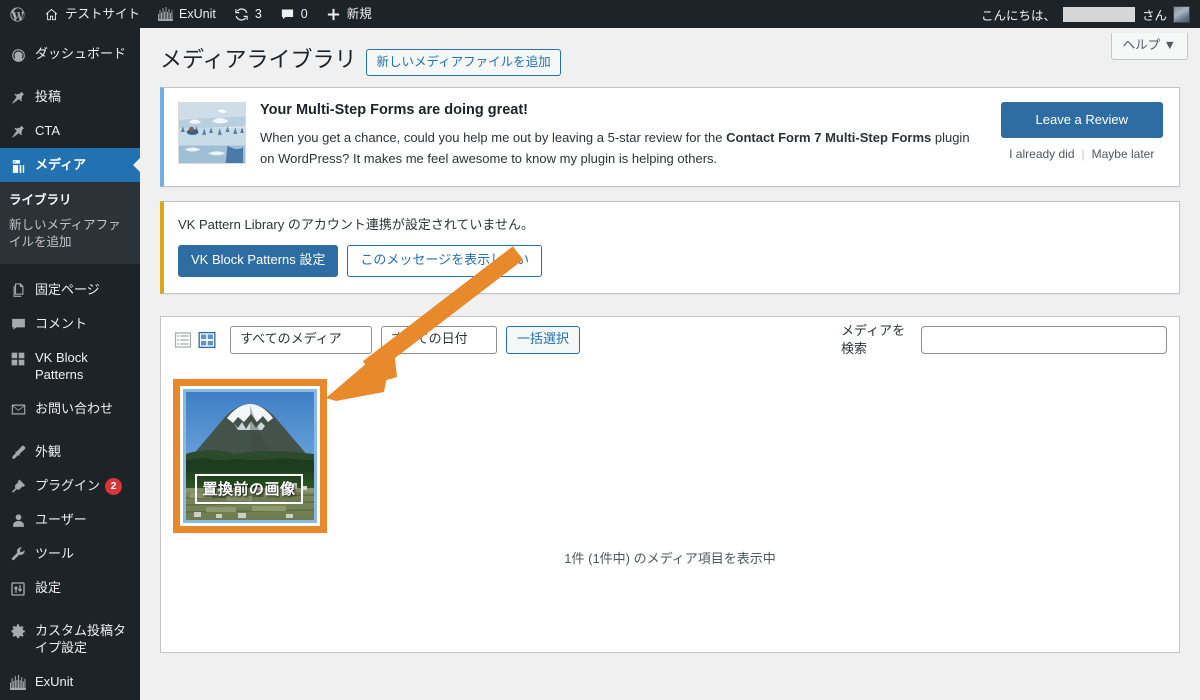 The width and height of the screenshot is (1200, 700). I want to click on user-icon, so click(18, 521).